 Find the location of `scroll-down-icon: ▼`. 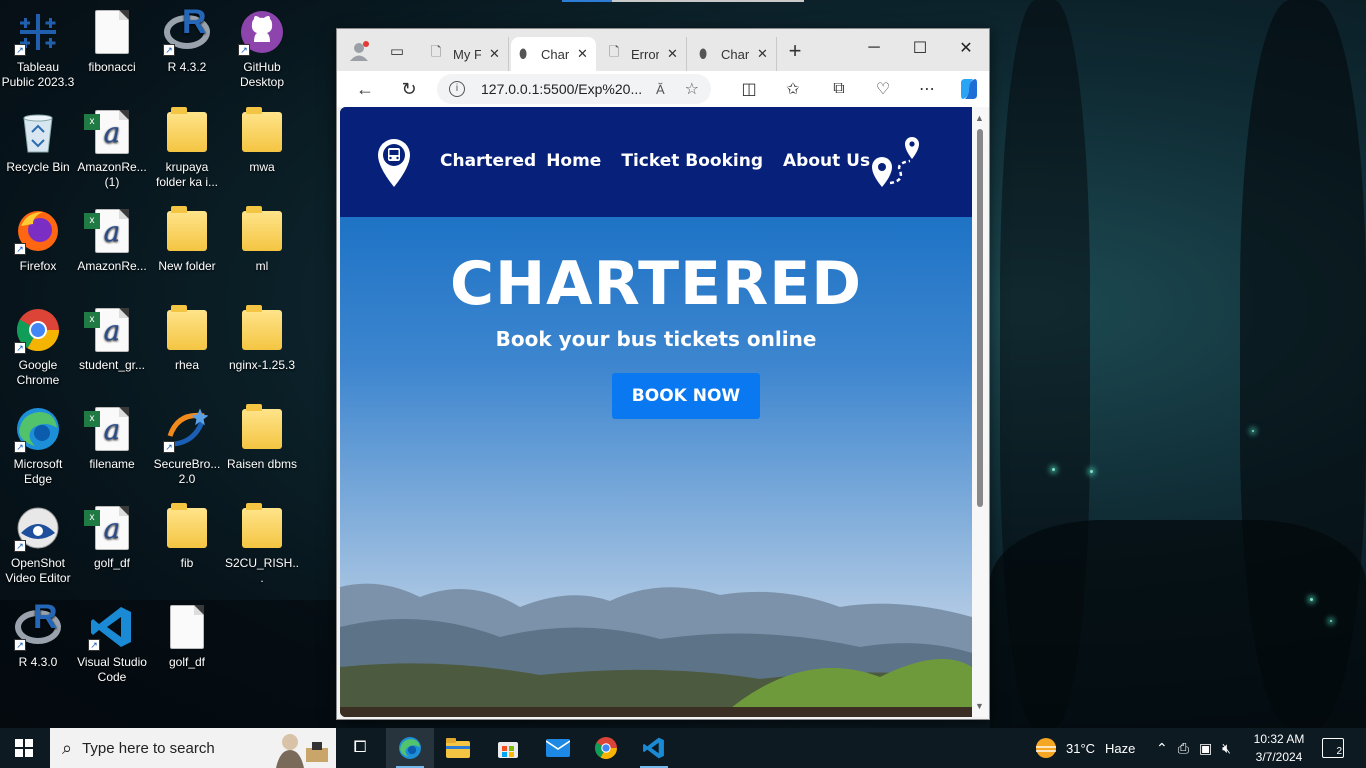

scroll-down-icon: ▼ is located at coordinates (979, 706).